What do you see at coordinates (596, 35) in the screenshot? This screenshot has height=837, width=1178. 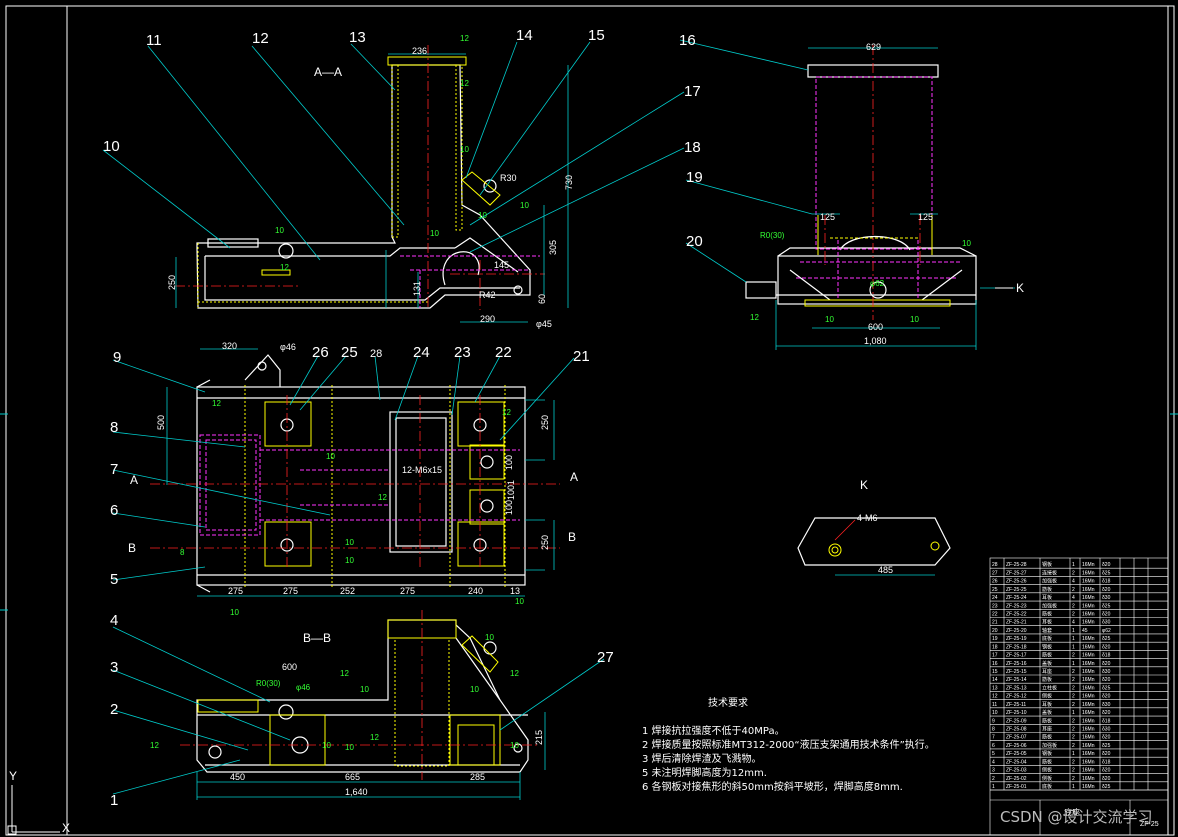 I see `balloon-15: 15` at bounding box center [596, 35].